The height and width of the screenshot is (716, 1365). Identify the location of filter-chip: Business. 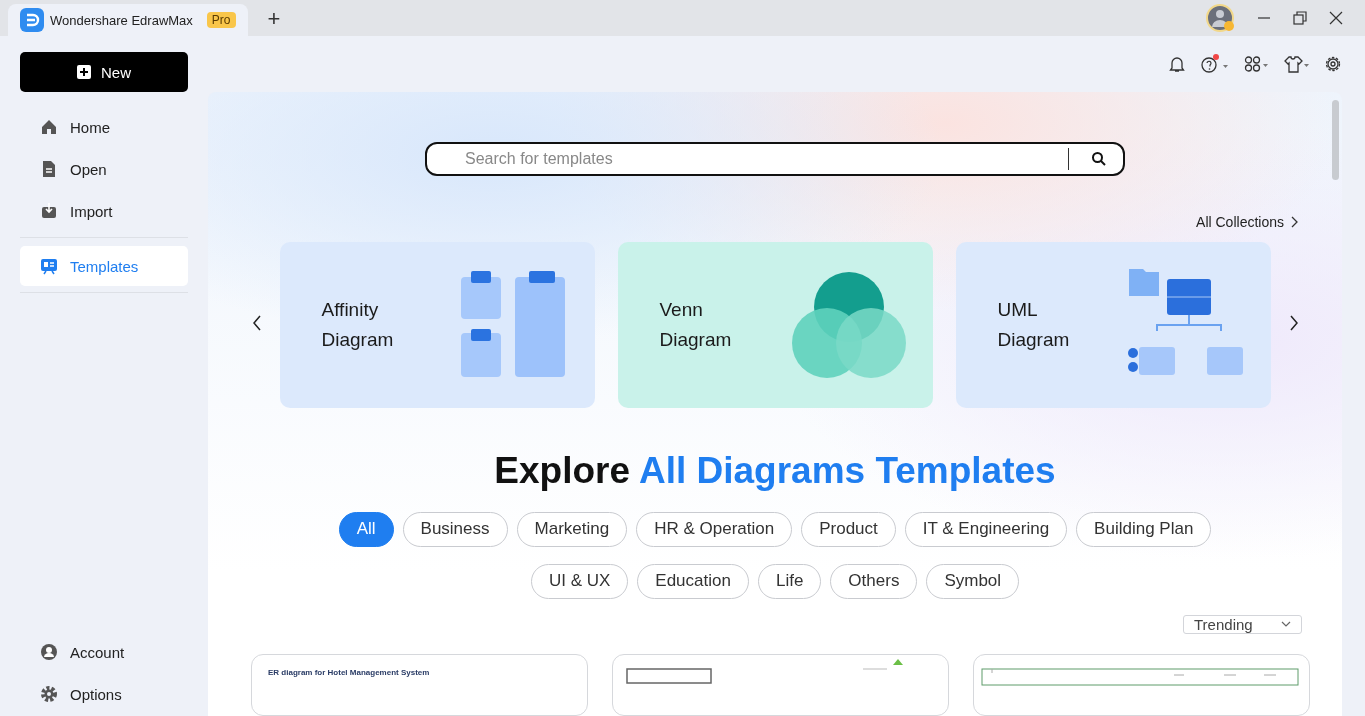
(455, 529).